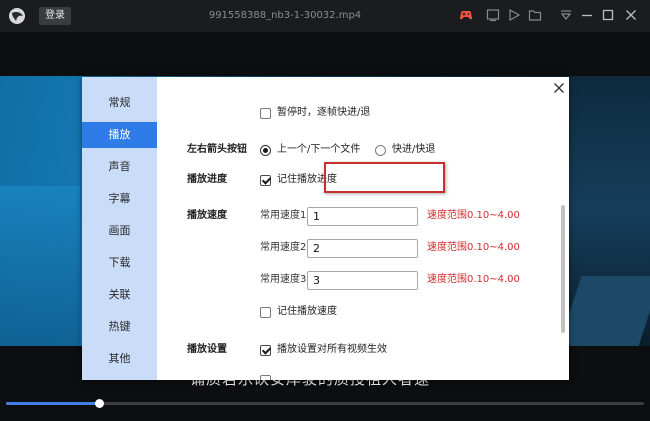 This screenshot has width=650, height=421. Describe the element at coordinates (473, 215) in the screenshot. I see `speed-1-range-hint: 速度范围0.10~4.00` at that location.